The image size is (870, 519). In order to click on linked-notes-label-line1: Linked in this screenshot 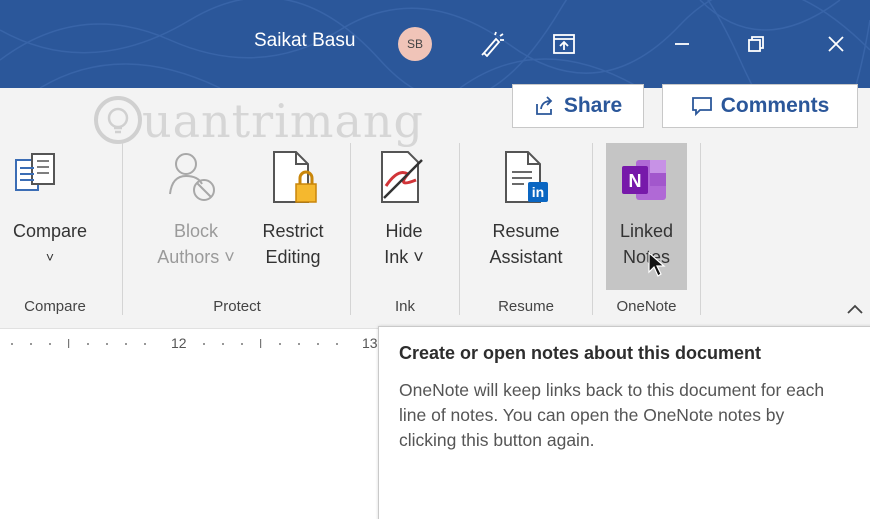, I will do `click(646, 231)`.